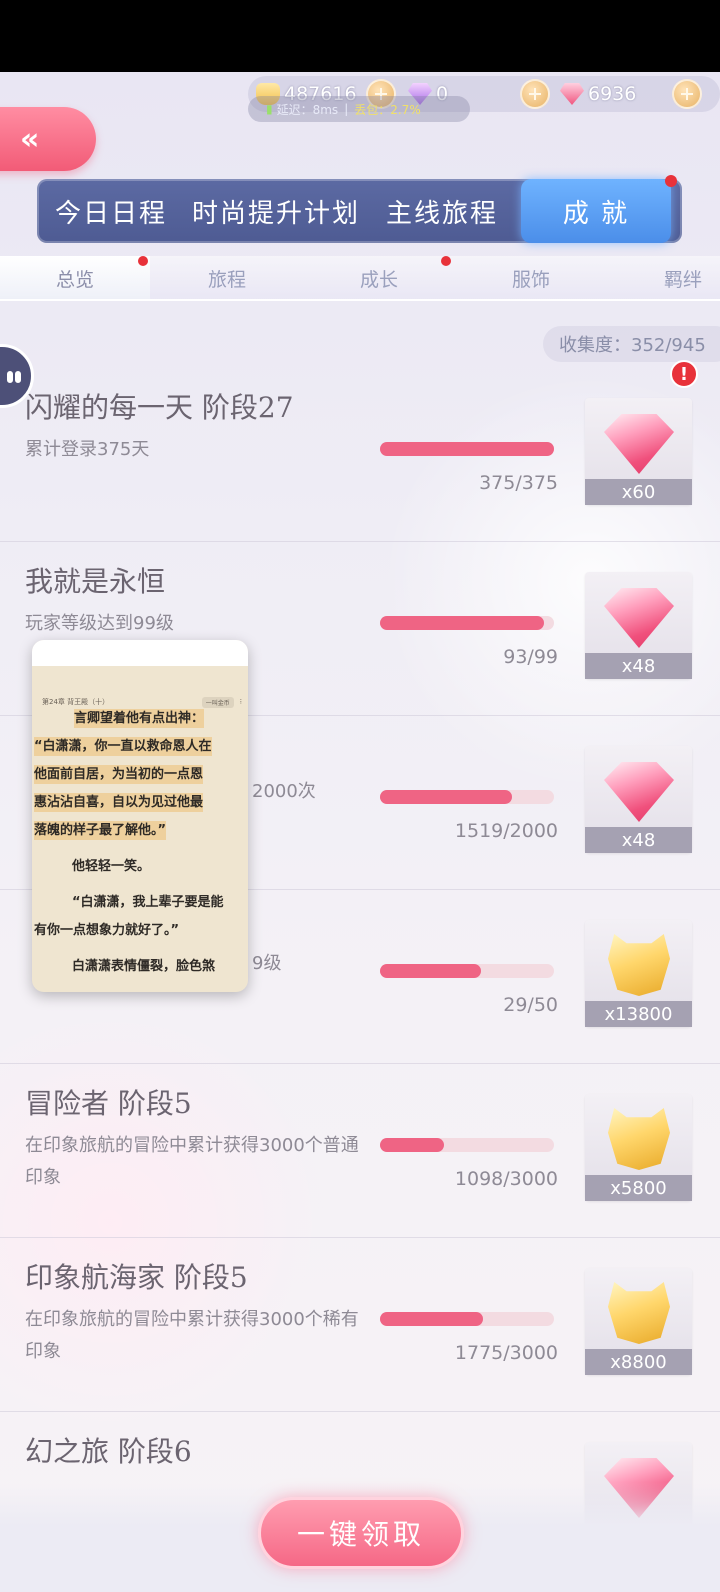 The height and width of the screenshot is (1592, 720). I want to click on reward-slot: x8800, so click(638, 1321).